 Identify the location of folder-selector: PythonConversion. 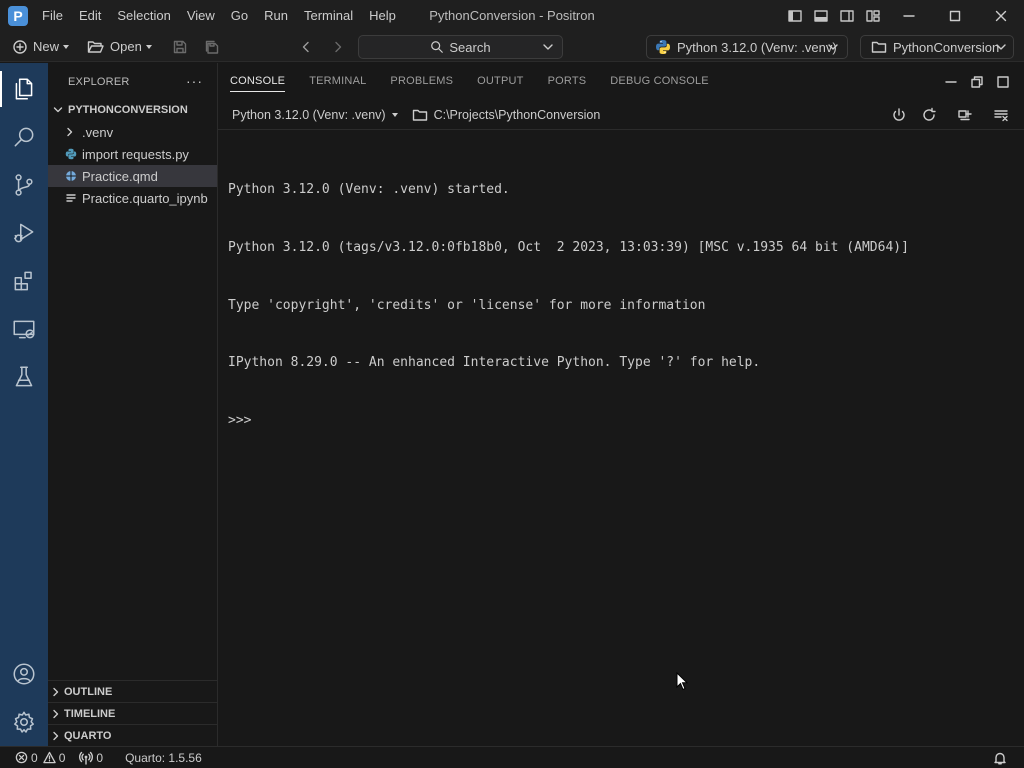
(937, 47).